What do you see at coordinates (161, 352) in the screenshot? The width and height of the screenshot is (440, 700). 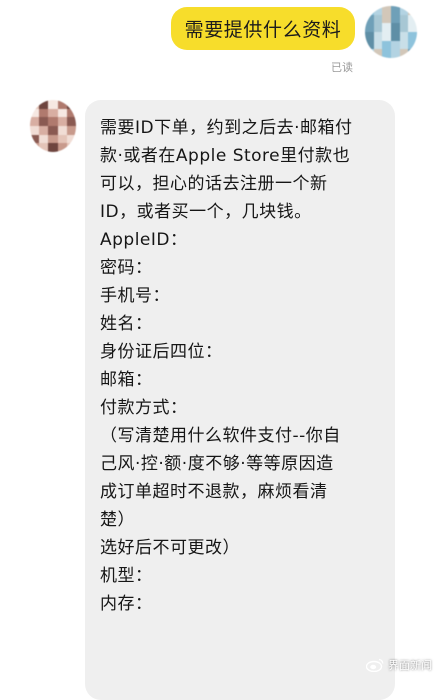 I see `message-line: 身份证后四位：` at bounding box center [161, 352].